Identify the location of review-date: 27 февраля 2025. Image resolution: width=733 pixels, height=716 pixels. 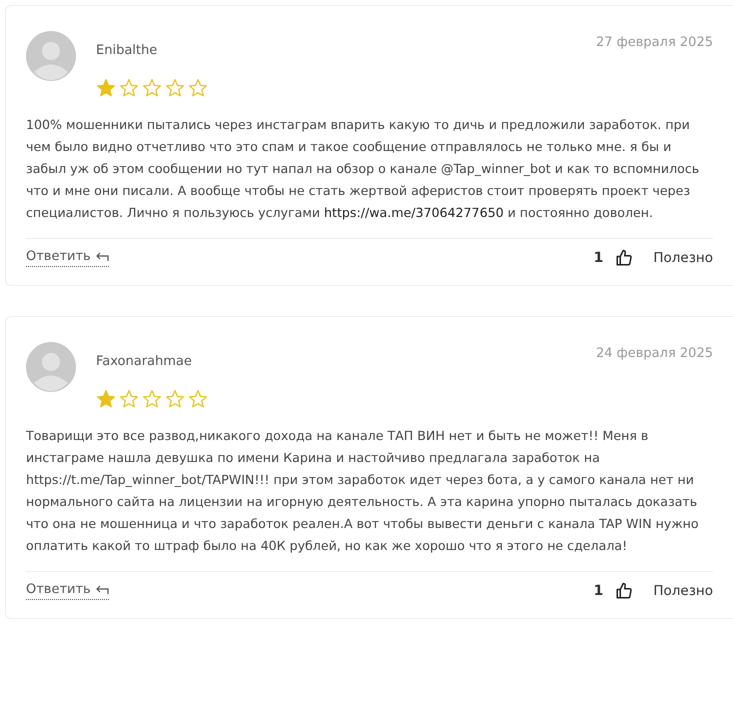
(654, 42).